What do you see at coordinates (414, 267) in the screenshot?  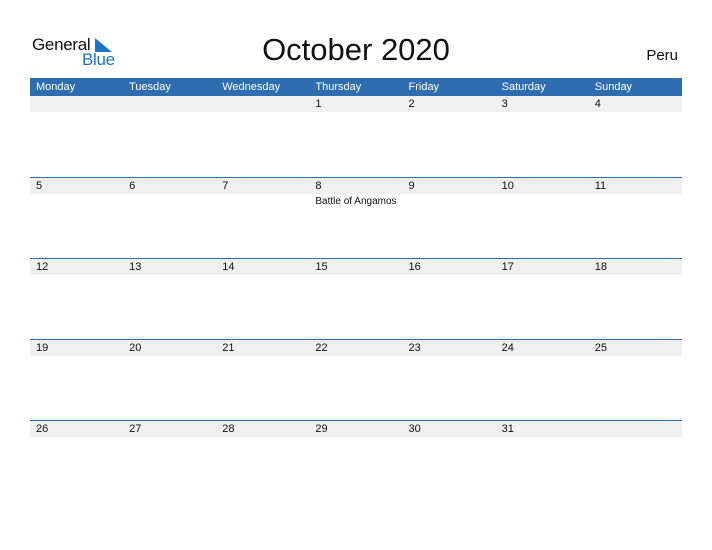 I see `day-number: 16` at bounding box center [414, 267].